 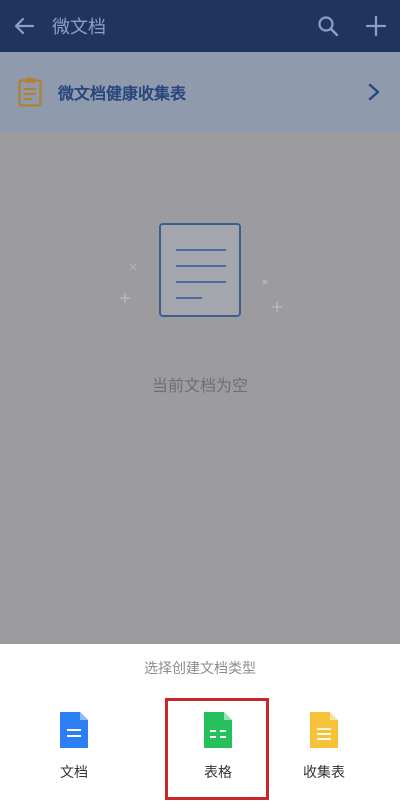 I want to click on option-form-label: 收集表, so click(x=324, y=773).